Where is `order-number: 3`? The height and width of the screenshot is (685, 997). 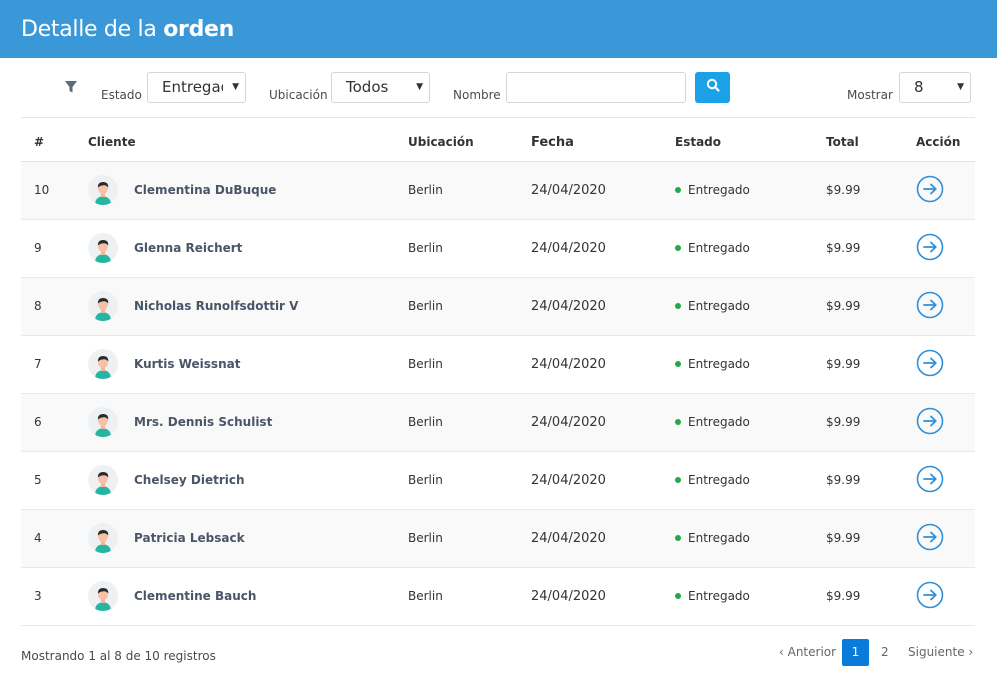 order-number: 3 is located at coordinates (48, 596).